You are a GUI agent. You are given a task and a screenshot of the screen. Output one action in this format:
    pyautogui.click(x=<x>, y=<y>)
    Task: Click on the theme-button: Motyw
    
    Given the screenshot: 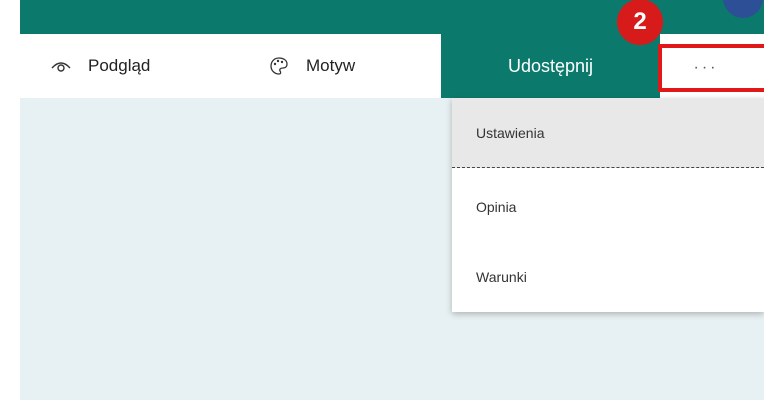 What is the action you would take?
    pyautogui.click(x=311, y=66)
    